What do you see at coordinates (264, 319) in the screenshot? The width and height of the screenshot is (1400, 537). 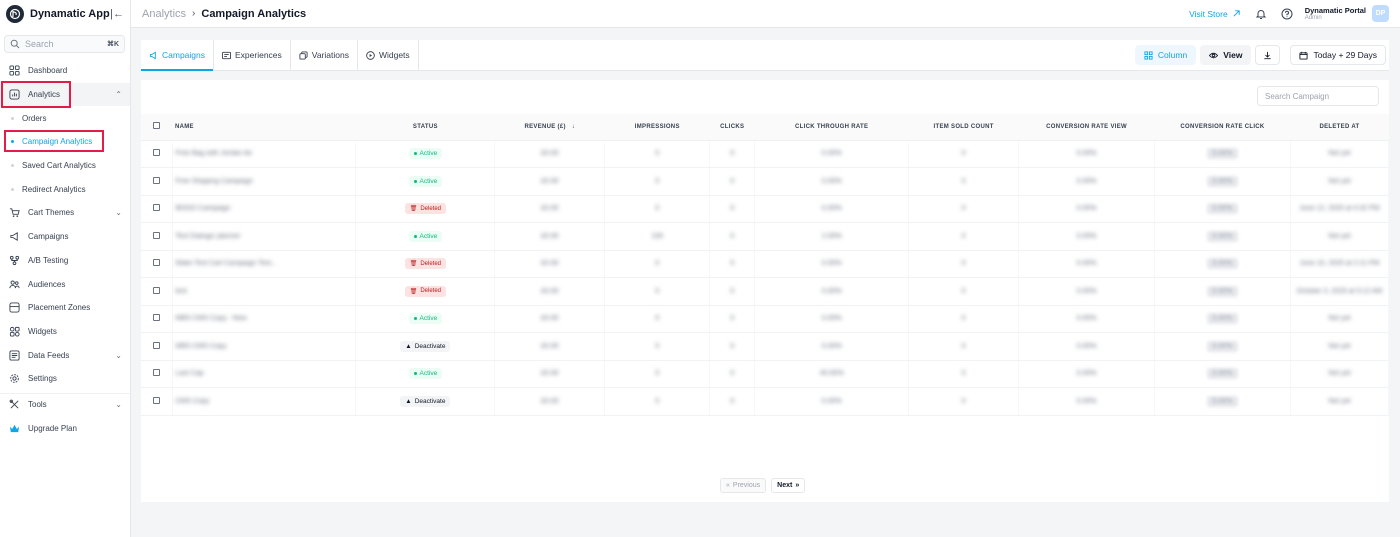 I see `campaign-name-cell: MBS CMS Copy - New` at bounding box center [264, 319].